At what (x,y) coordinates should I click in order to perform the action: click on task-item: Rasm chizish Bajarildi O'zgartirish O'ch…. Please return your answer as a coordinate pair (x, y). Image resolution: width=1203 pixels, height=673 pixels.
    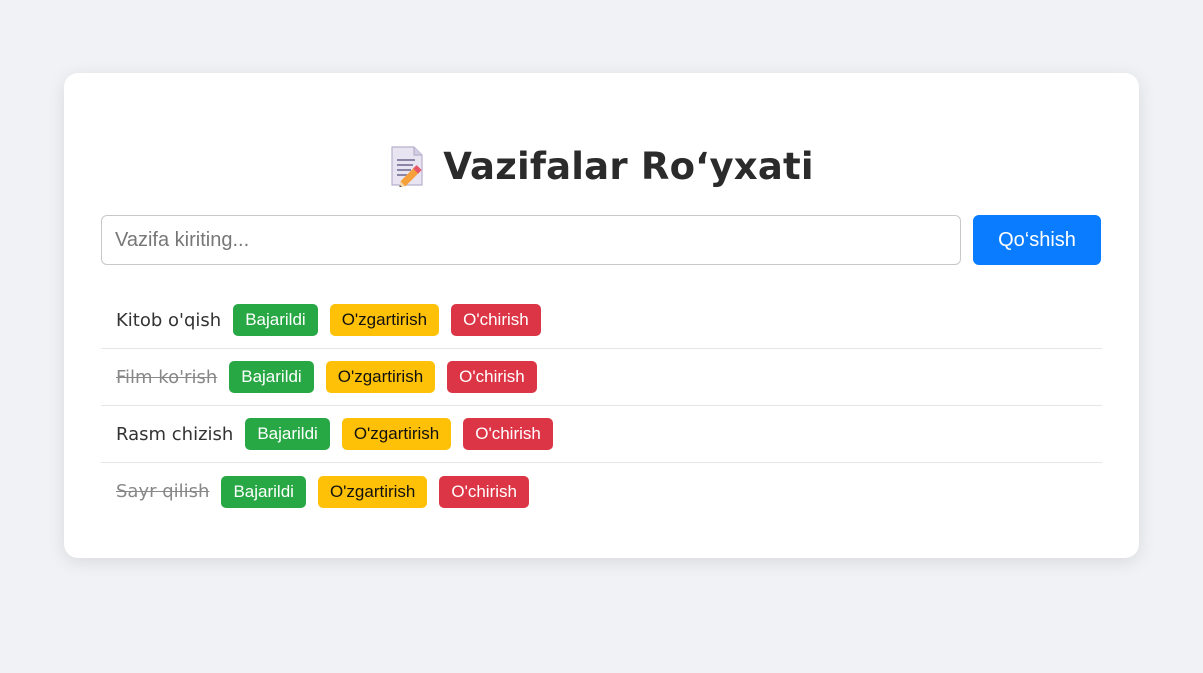
    Looking at the image, I should click on (601, 434).